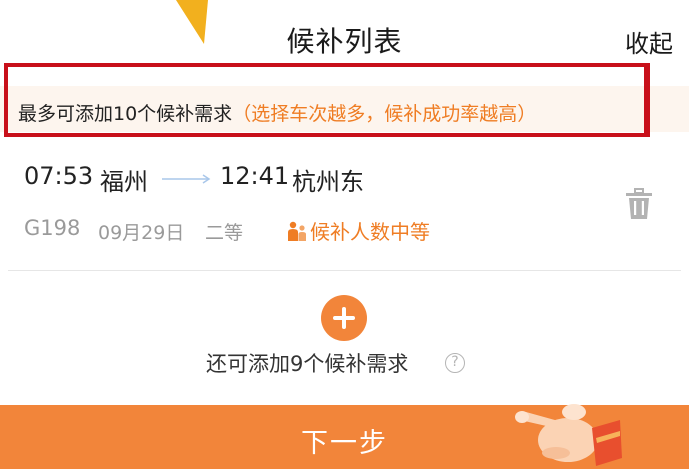 The height and width of the screenshot is (469, 689). Describe the element at coordinates (255, 176) in the screenshot. I see `arrival-time: 12:41` at that location.